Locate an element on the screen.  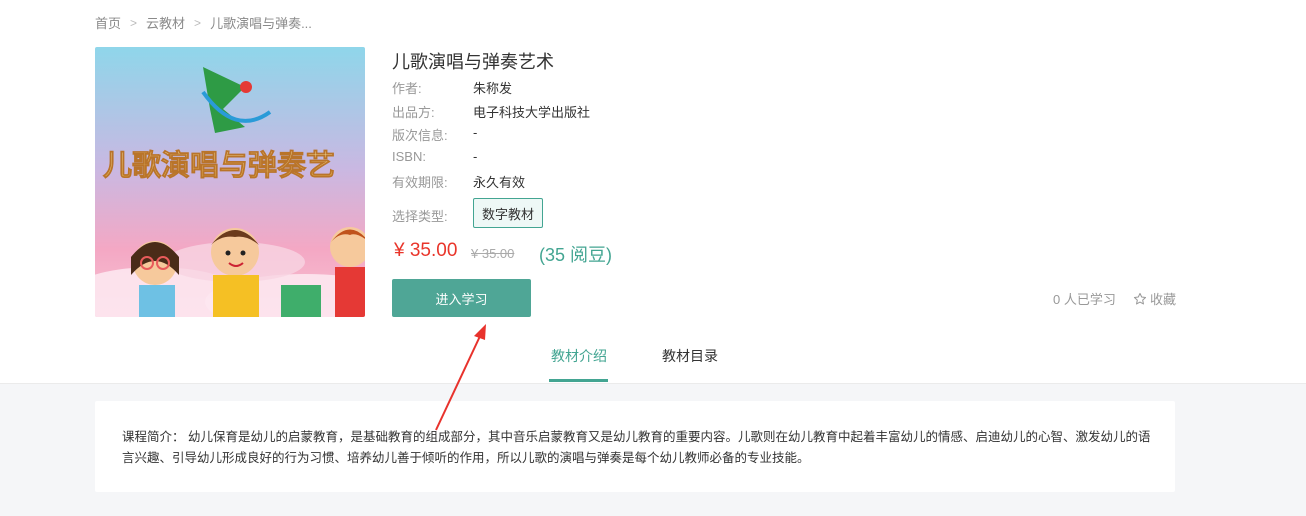
book-title: 儿歌演唱与弹奏艺术 is located at coordinates (473, 62).